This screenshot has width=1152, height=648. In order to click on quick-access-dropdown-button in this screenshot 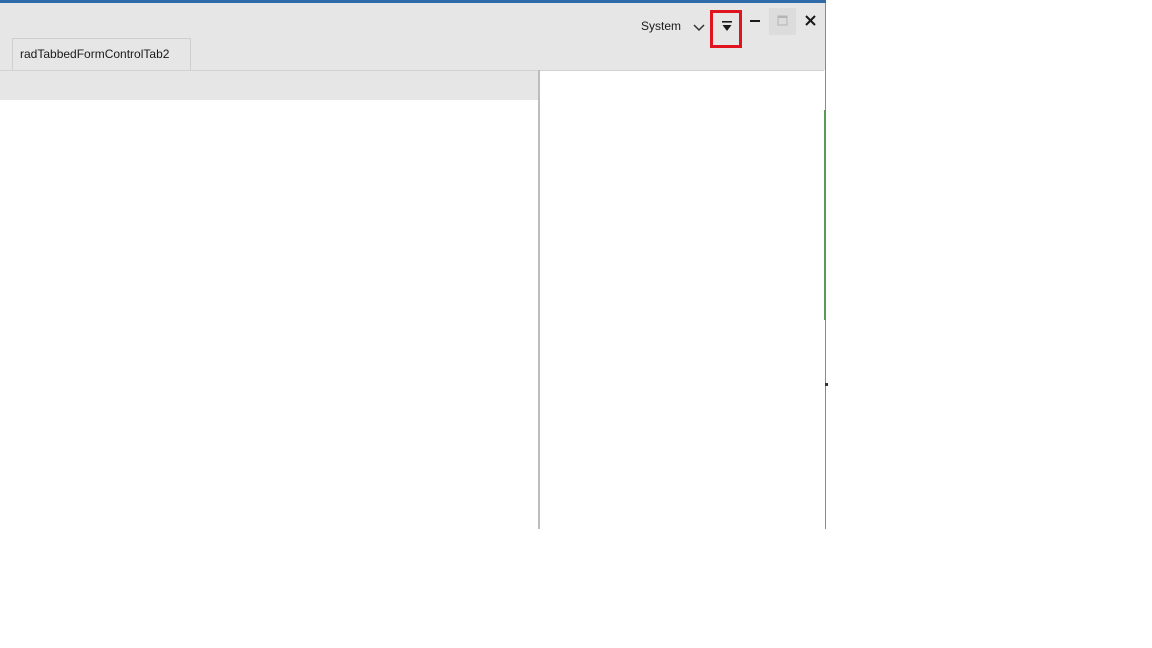, I will do `click(726, 29)`.